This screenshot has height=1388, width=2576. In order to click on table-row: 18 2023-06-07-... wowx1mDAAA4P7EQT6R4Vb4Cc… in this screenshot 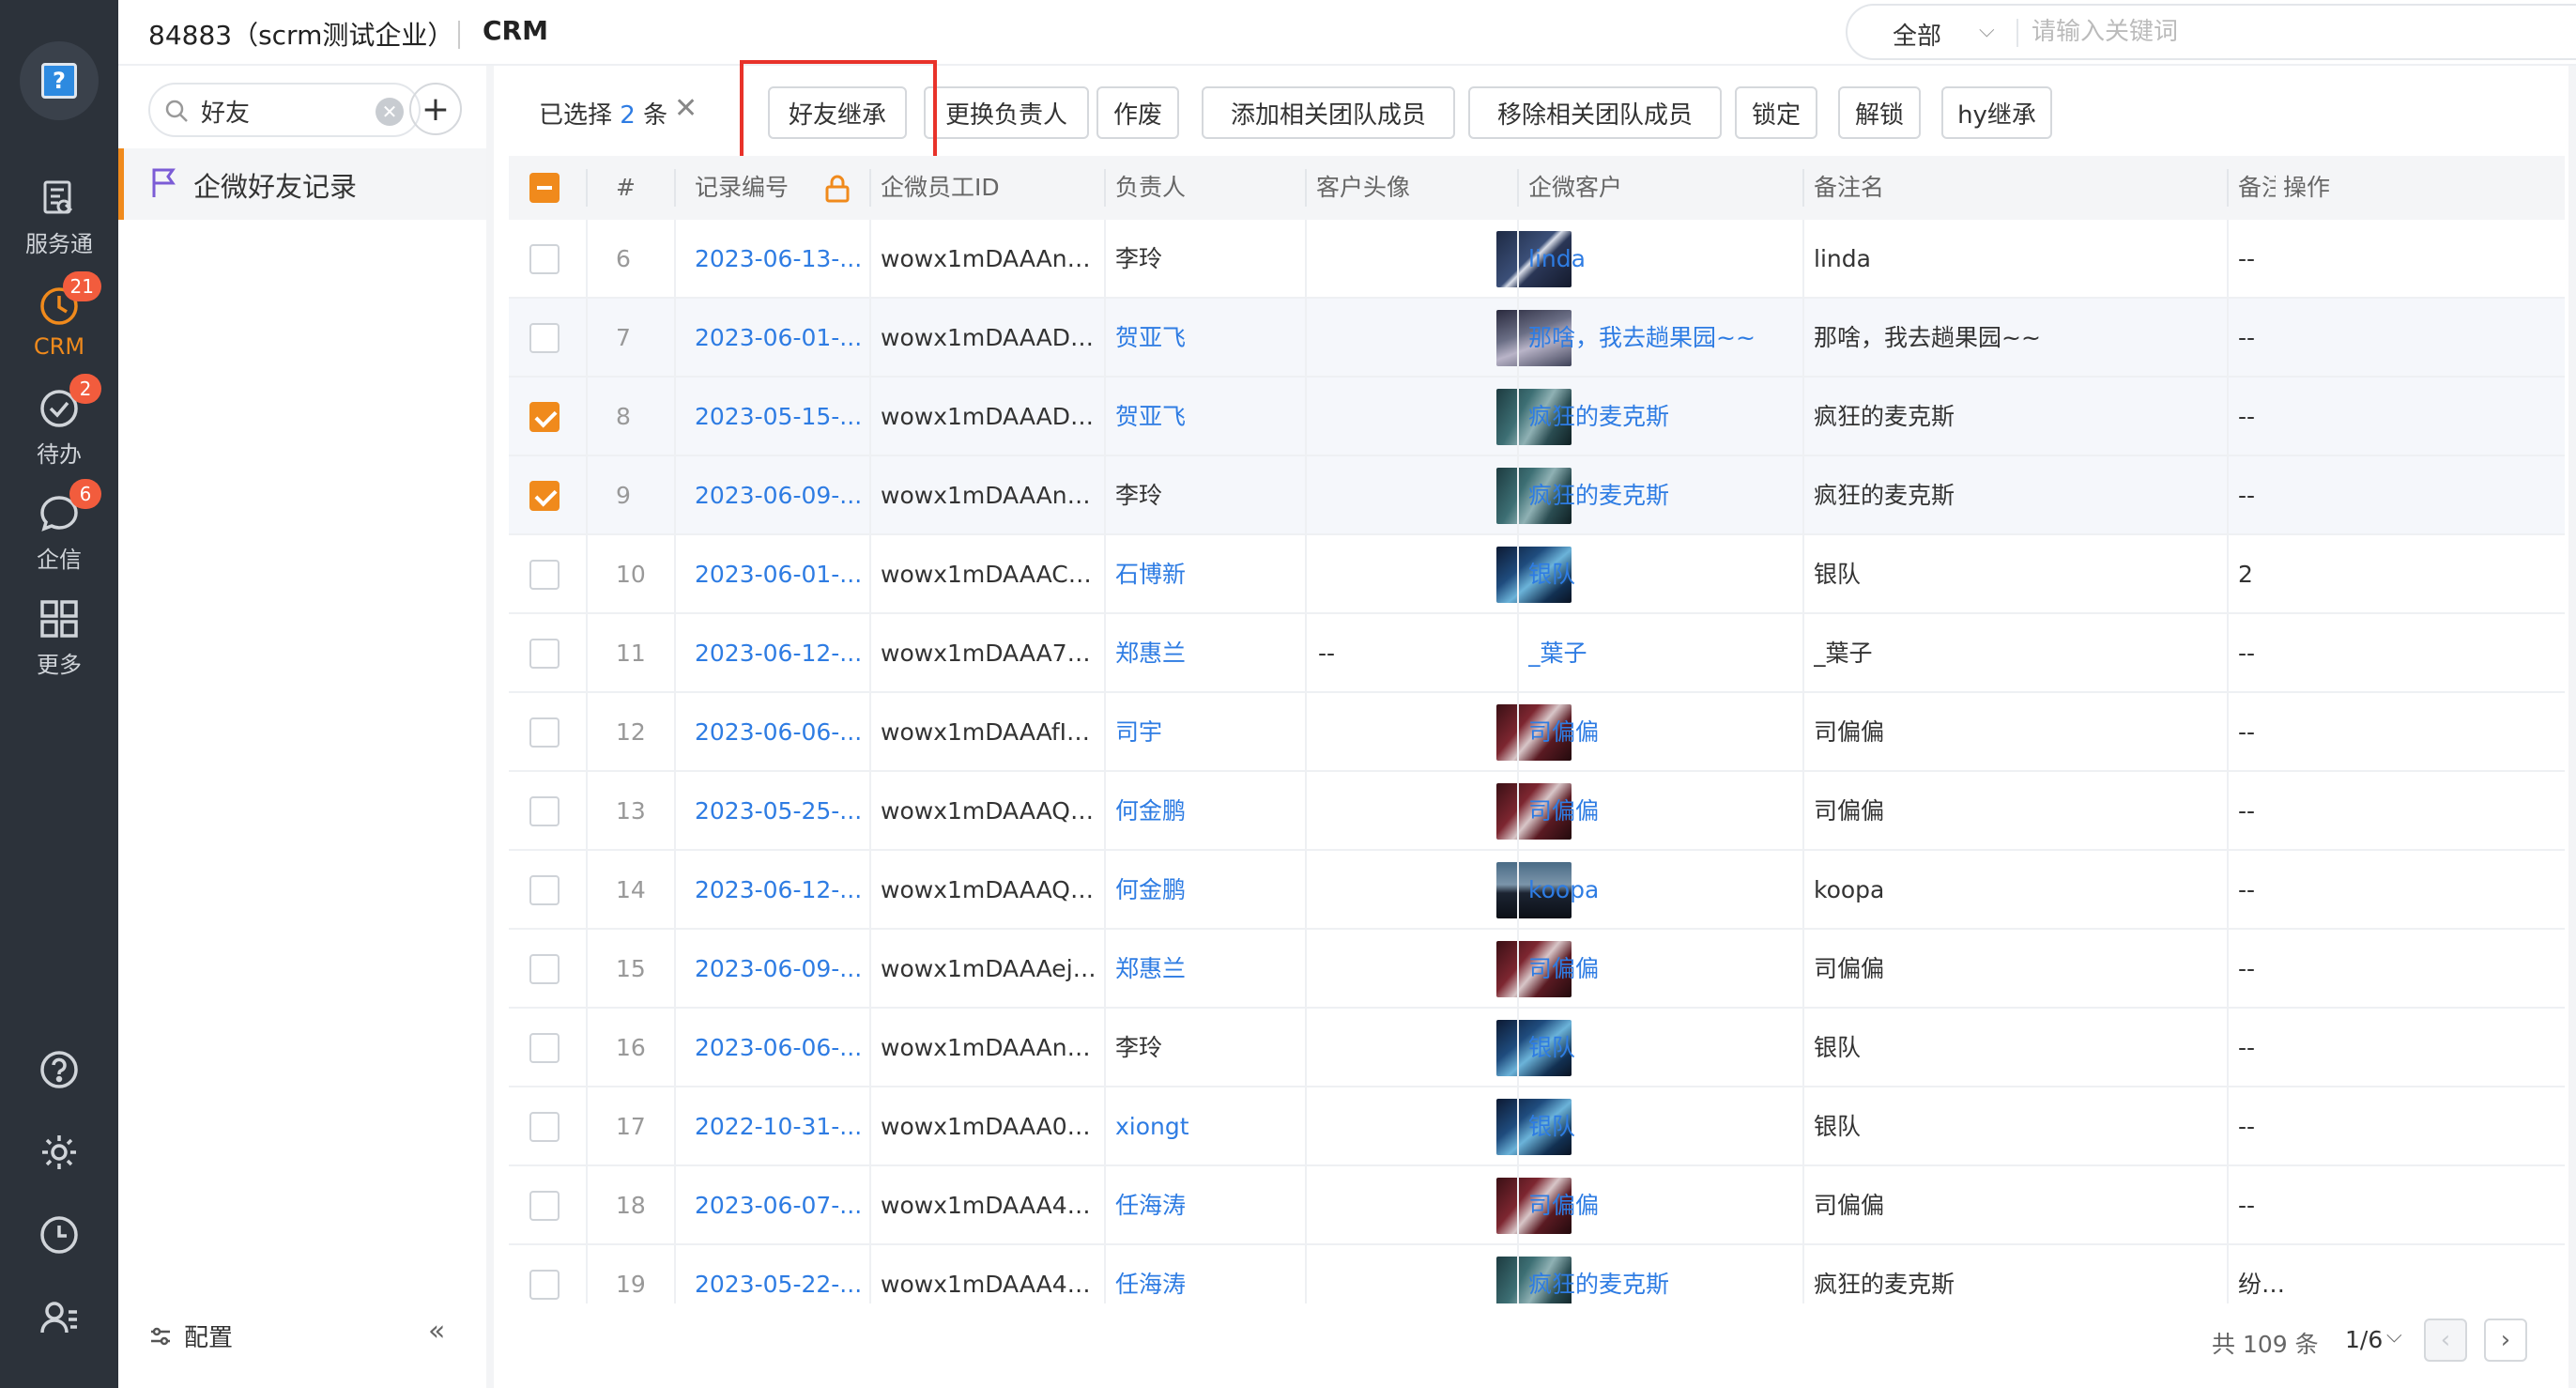, I will do `click(1537, 1205)`.